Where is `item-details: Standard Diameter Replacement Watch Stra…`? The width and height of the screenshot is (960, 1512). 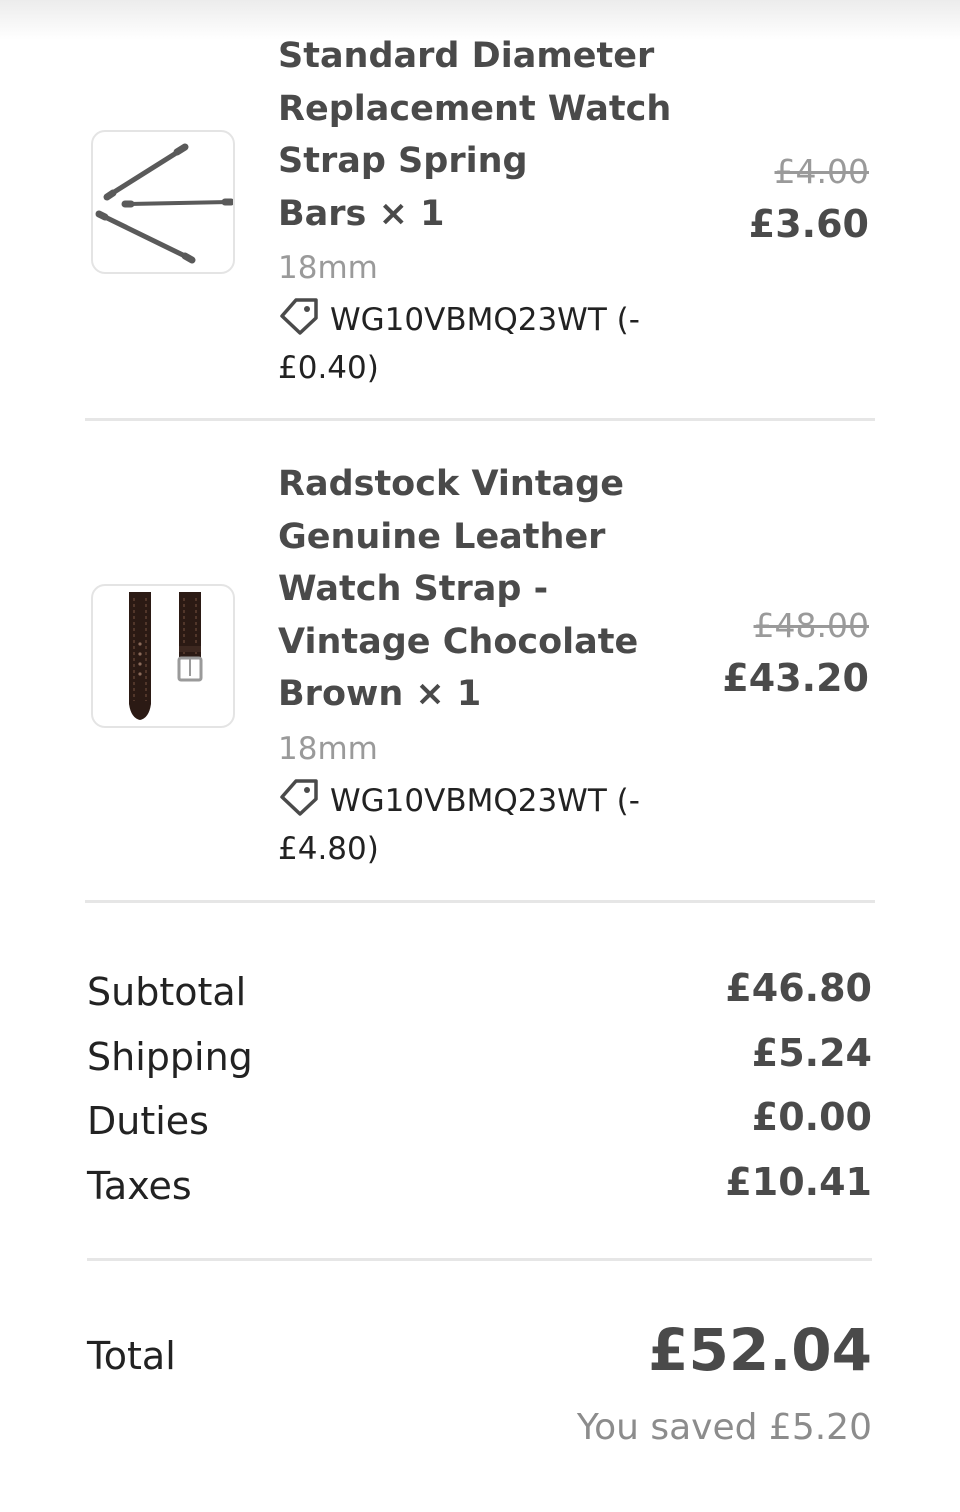 item-details: Standard Diameter Replacement Watch Stra… is located at coordinates (498, 211).